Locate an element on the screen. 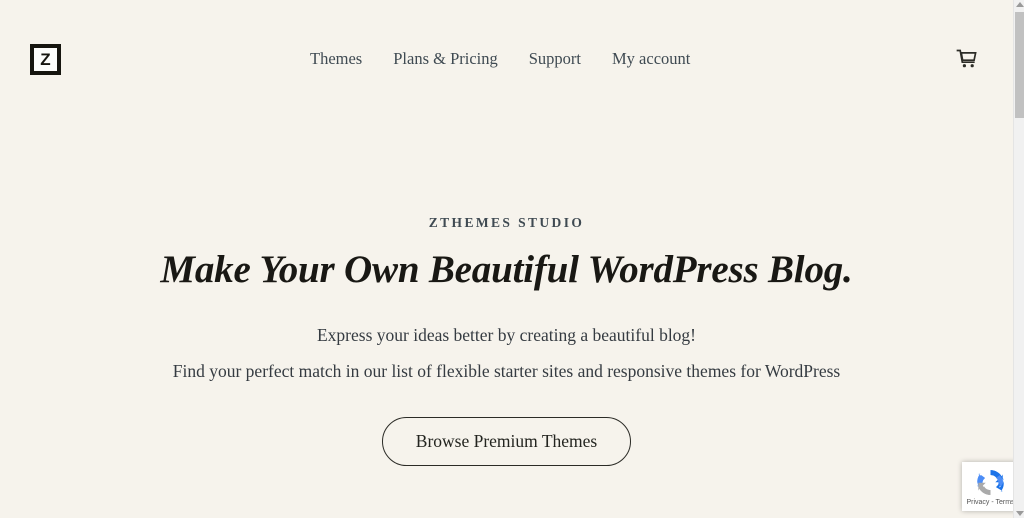  browse-premium-themes-button: Browse Premium Themes is located at coordinates (506, 441).